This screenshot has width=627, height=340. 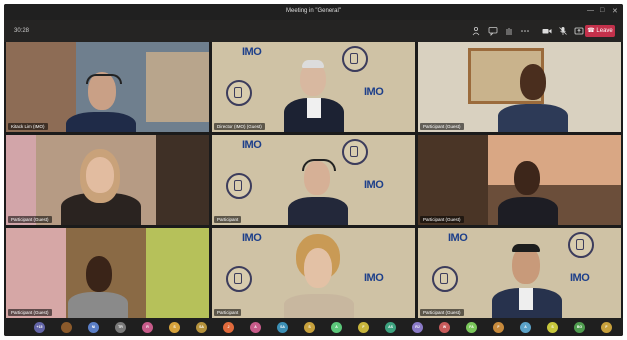 I want to click on maximize-button: □, so click(x=602, y=10).